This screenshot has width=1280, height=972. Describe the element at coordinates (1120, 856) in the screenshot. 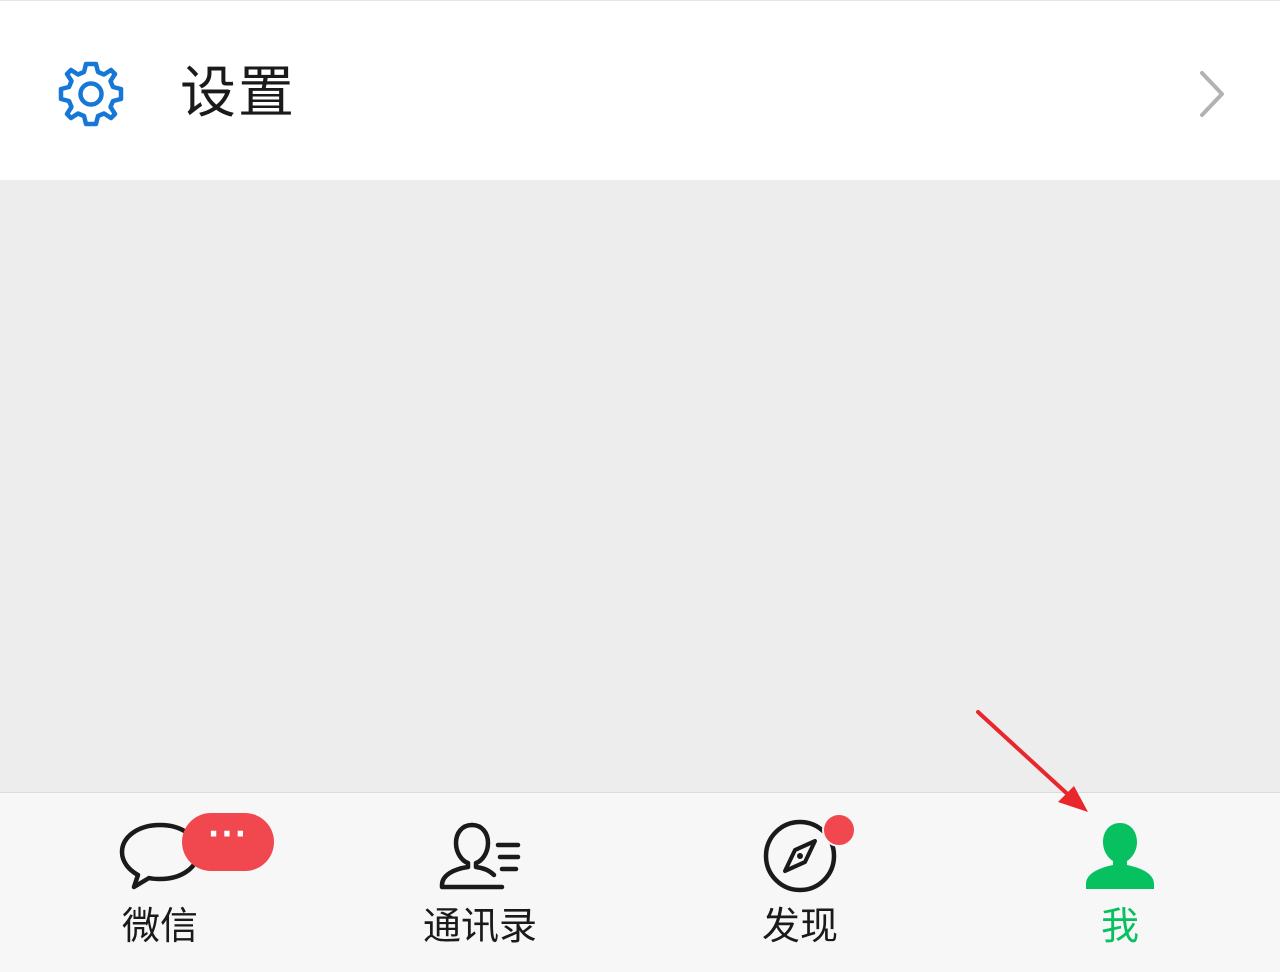

I see `person-icon` at that location.